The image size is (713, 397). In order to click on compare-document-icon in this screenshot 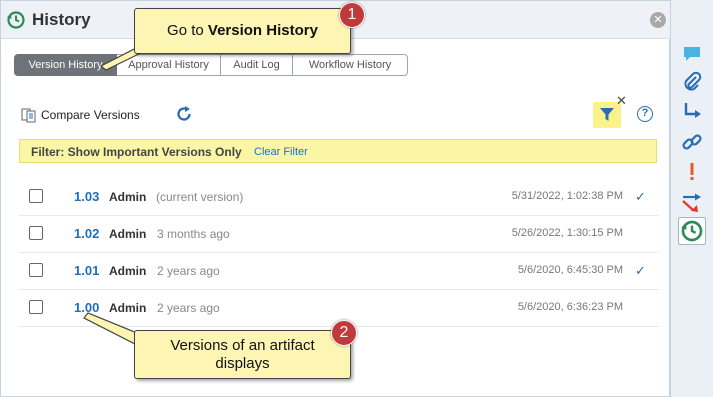, I will do `click(28, 115)`.